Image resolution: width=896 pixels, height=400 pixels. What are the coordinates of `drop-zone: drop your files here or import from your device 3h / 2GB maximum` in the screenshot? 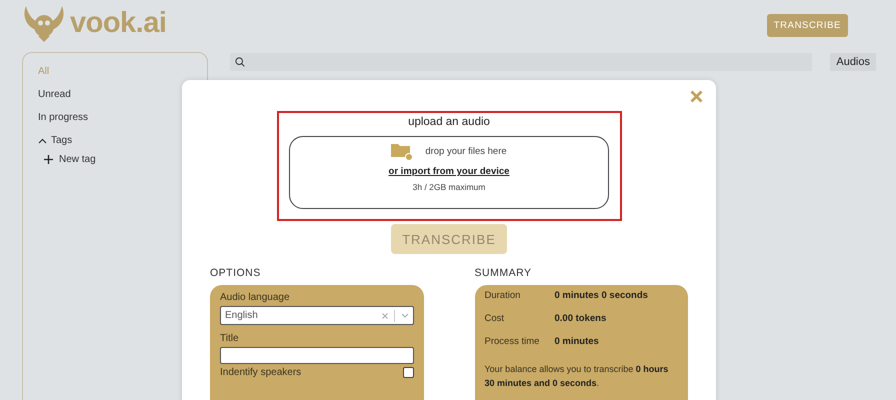 It's located at (449, 172).